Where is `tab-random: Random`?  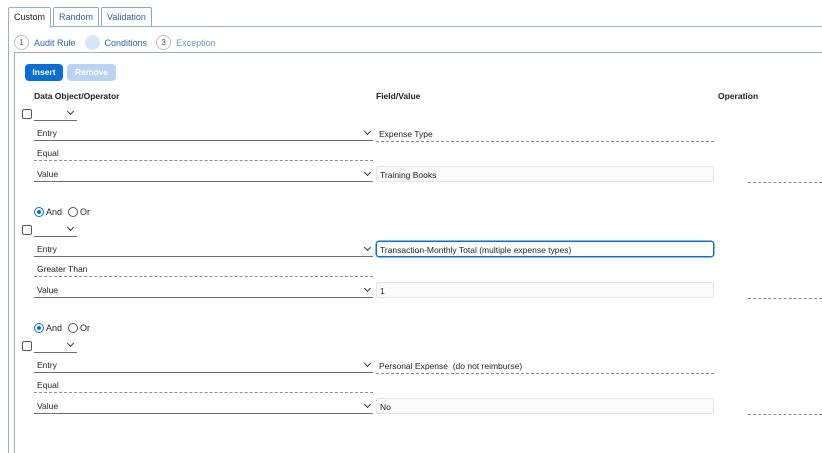
tab-random: Random is located at coordinates (76, 17).